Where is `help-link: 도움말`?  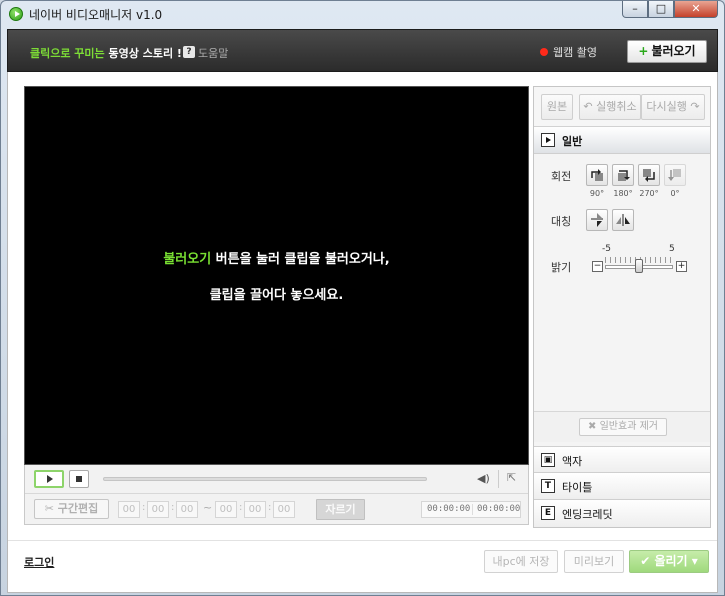
help-link: 도움말 is located at coordinates (213, 53).